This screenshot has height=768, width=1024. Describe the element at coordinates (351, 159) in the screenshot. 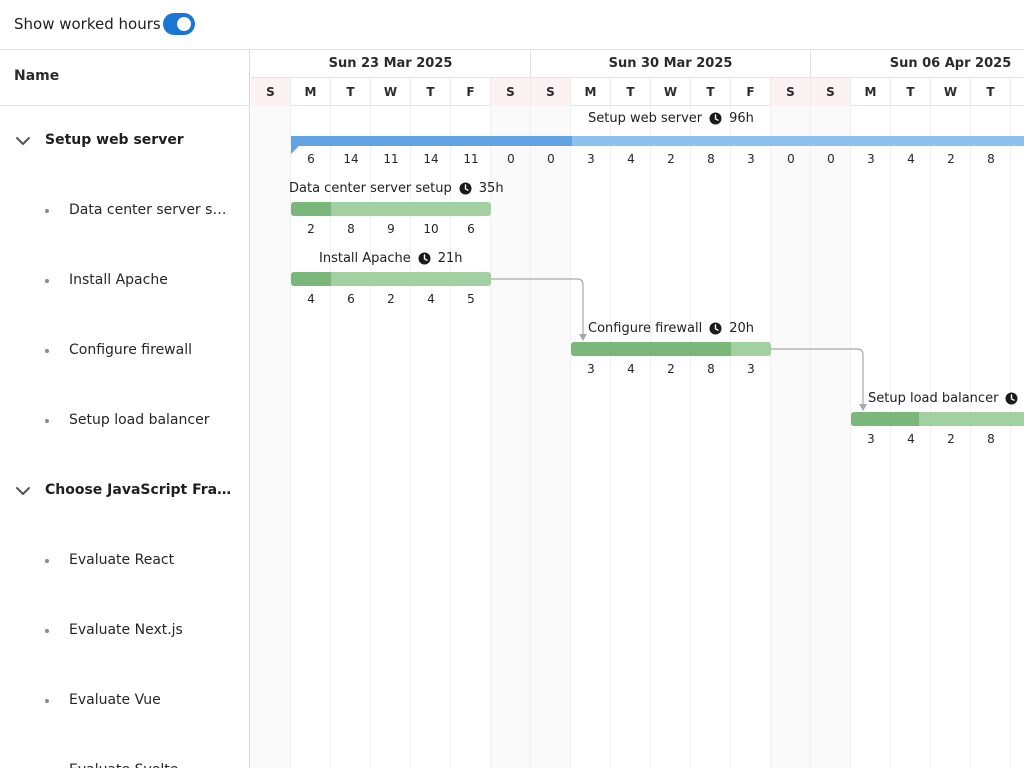

I see `worked-hours-value: 14` at that location.